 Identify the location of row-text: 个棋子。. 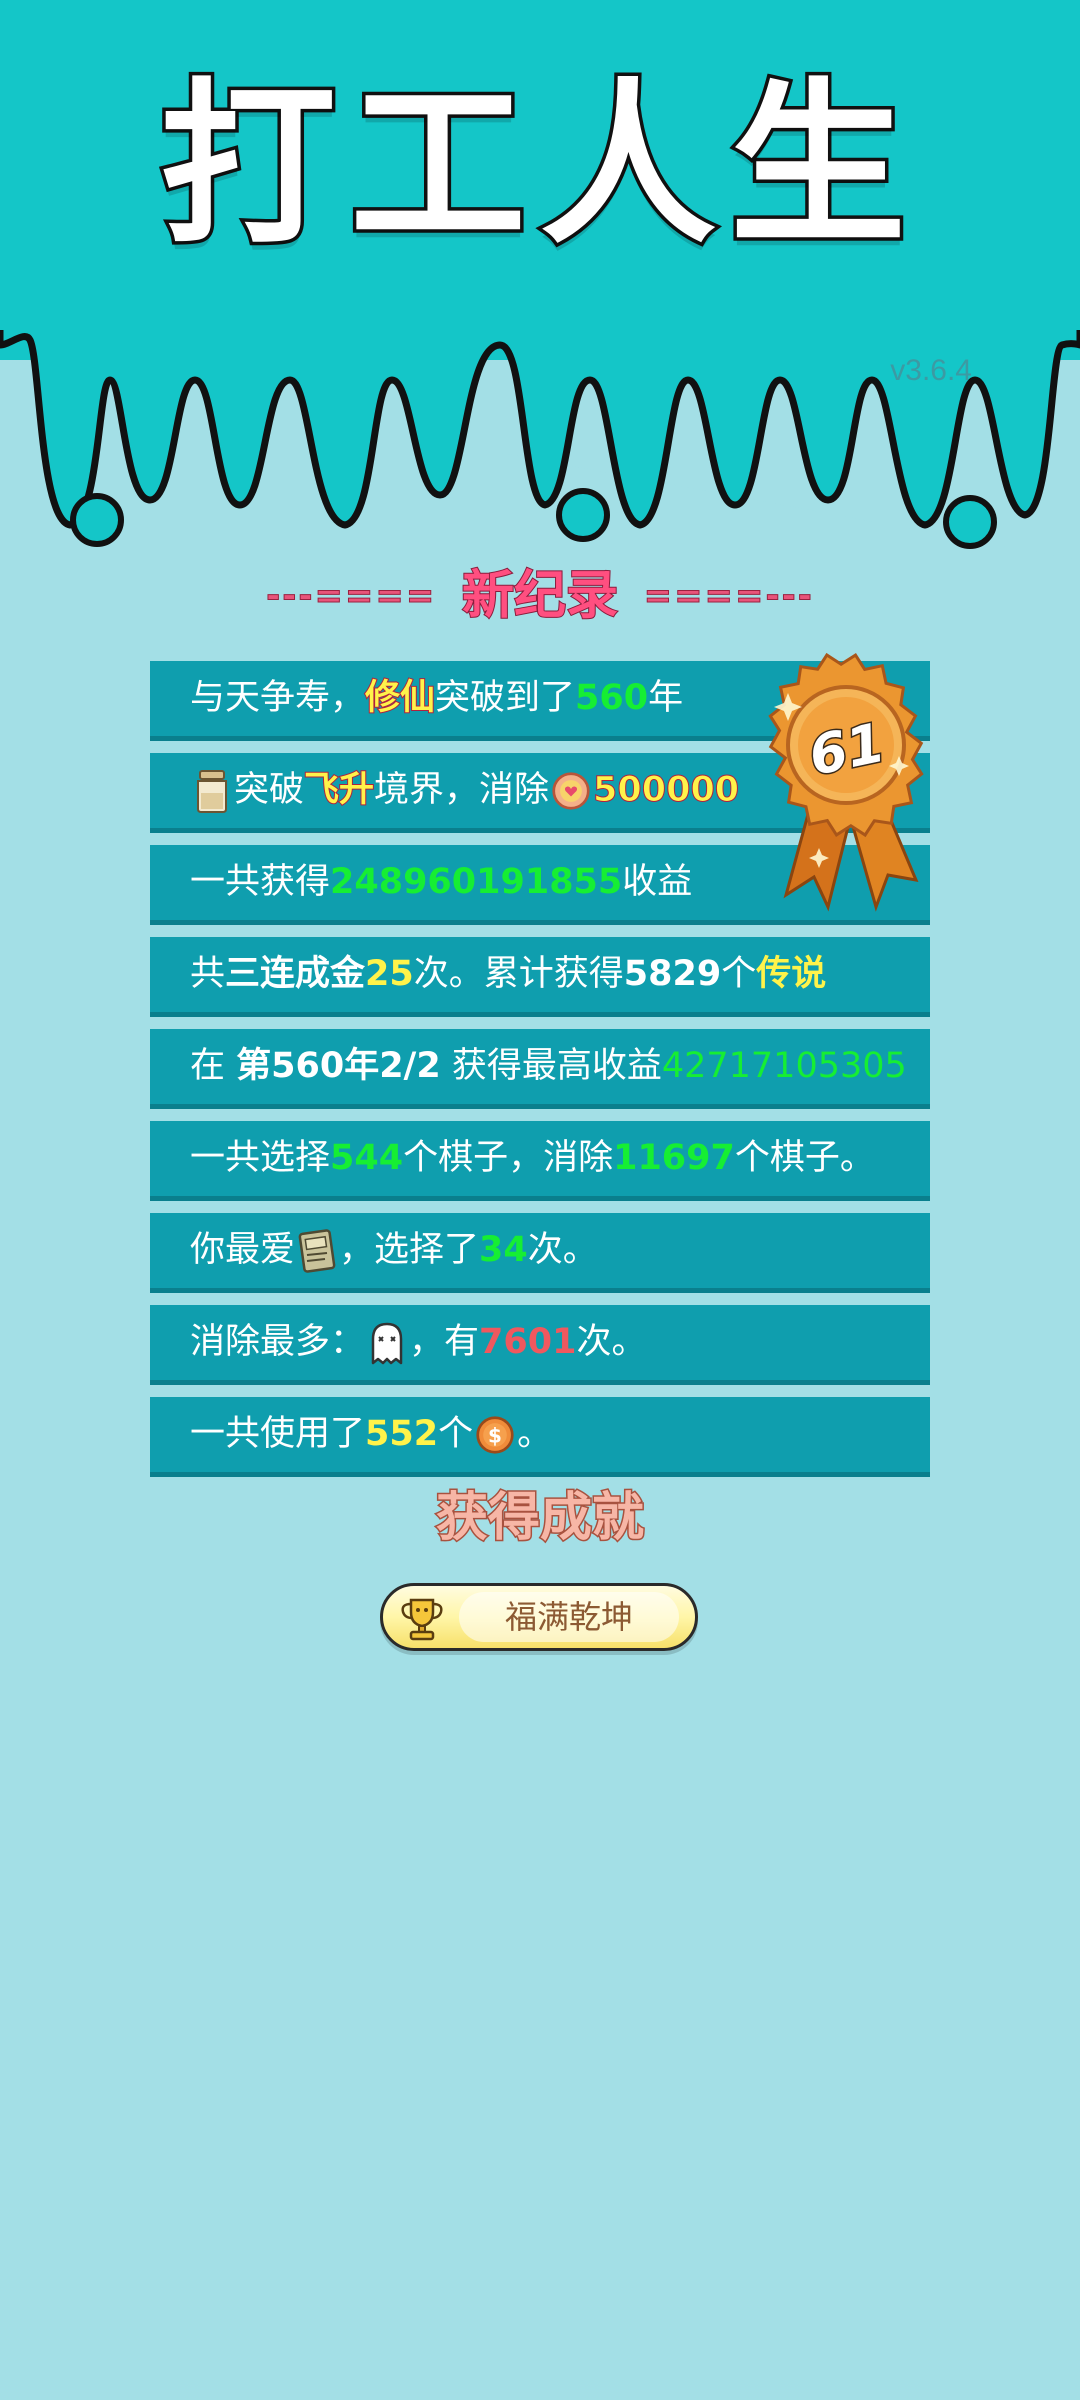
(804, 1158).